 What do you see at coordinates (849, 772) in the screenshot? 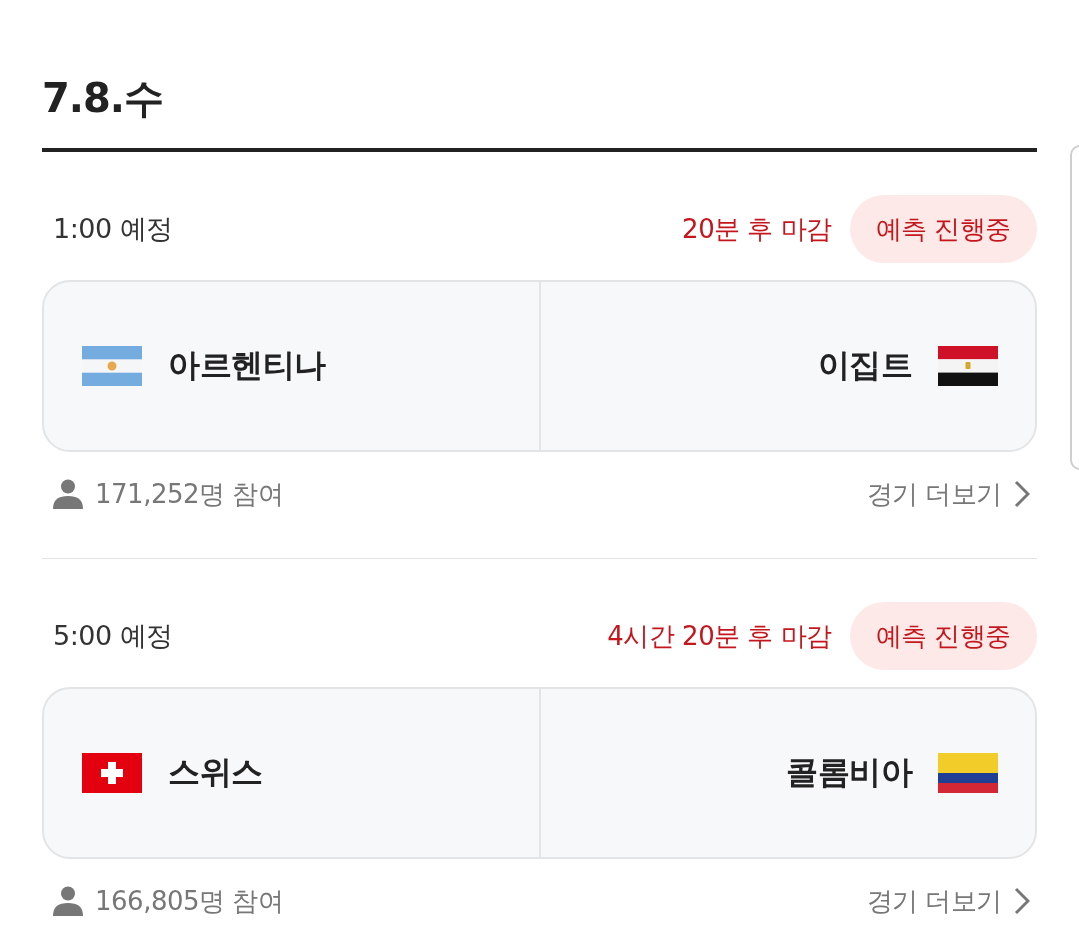
I see `team-name: 콜롬비아` at bounding box center [849, 772].